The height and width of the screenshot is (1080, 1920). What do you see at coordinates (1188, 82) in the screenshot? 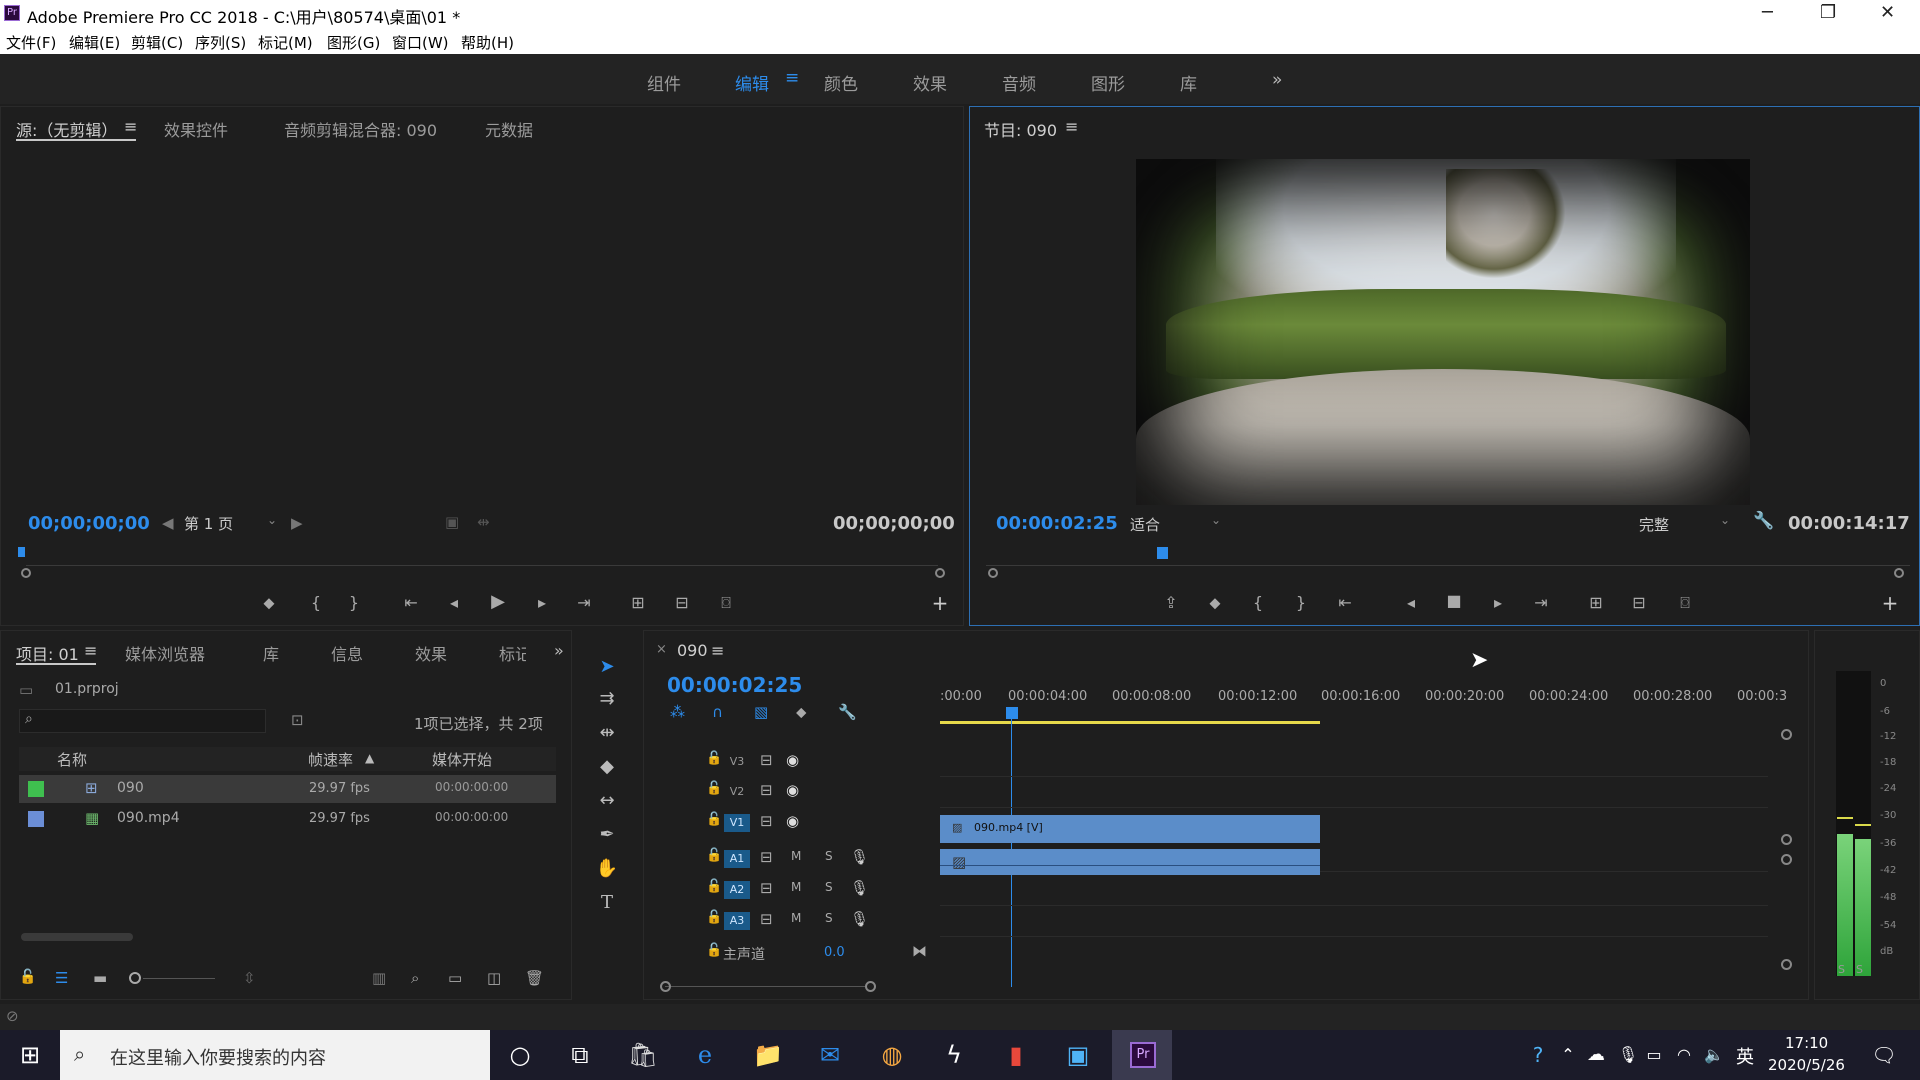
I see `workspace-libraries: 库` at bounding box center [1188, 82].